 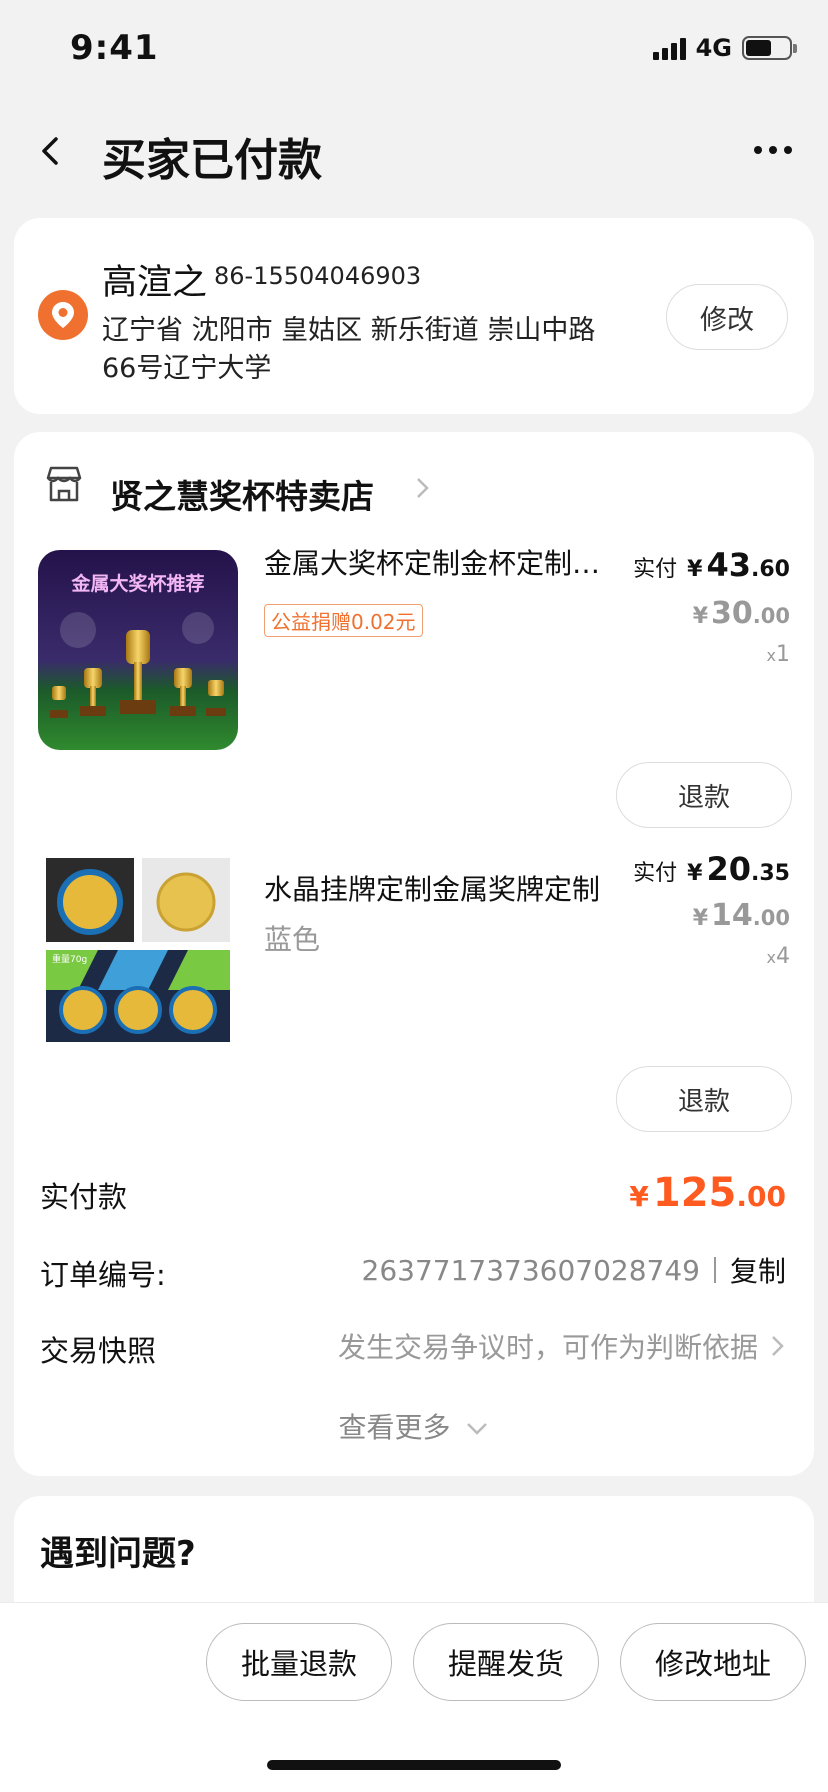 What do you see at coordinates (738, 869) in the screenshot?
I see `paid-price: ¥20.35` at bounding box center [738, 869].